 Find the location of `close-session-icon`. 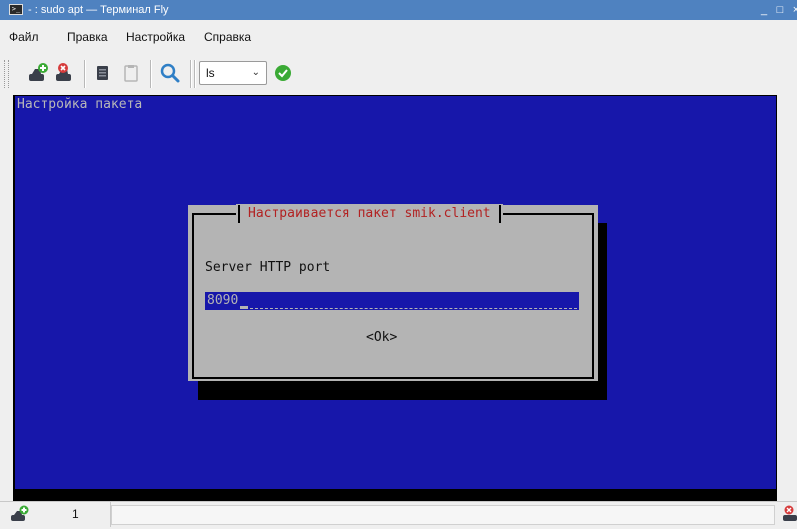

close-session-icon is located at coordinates (65, 73).